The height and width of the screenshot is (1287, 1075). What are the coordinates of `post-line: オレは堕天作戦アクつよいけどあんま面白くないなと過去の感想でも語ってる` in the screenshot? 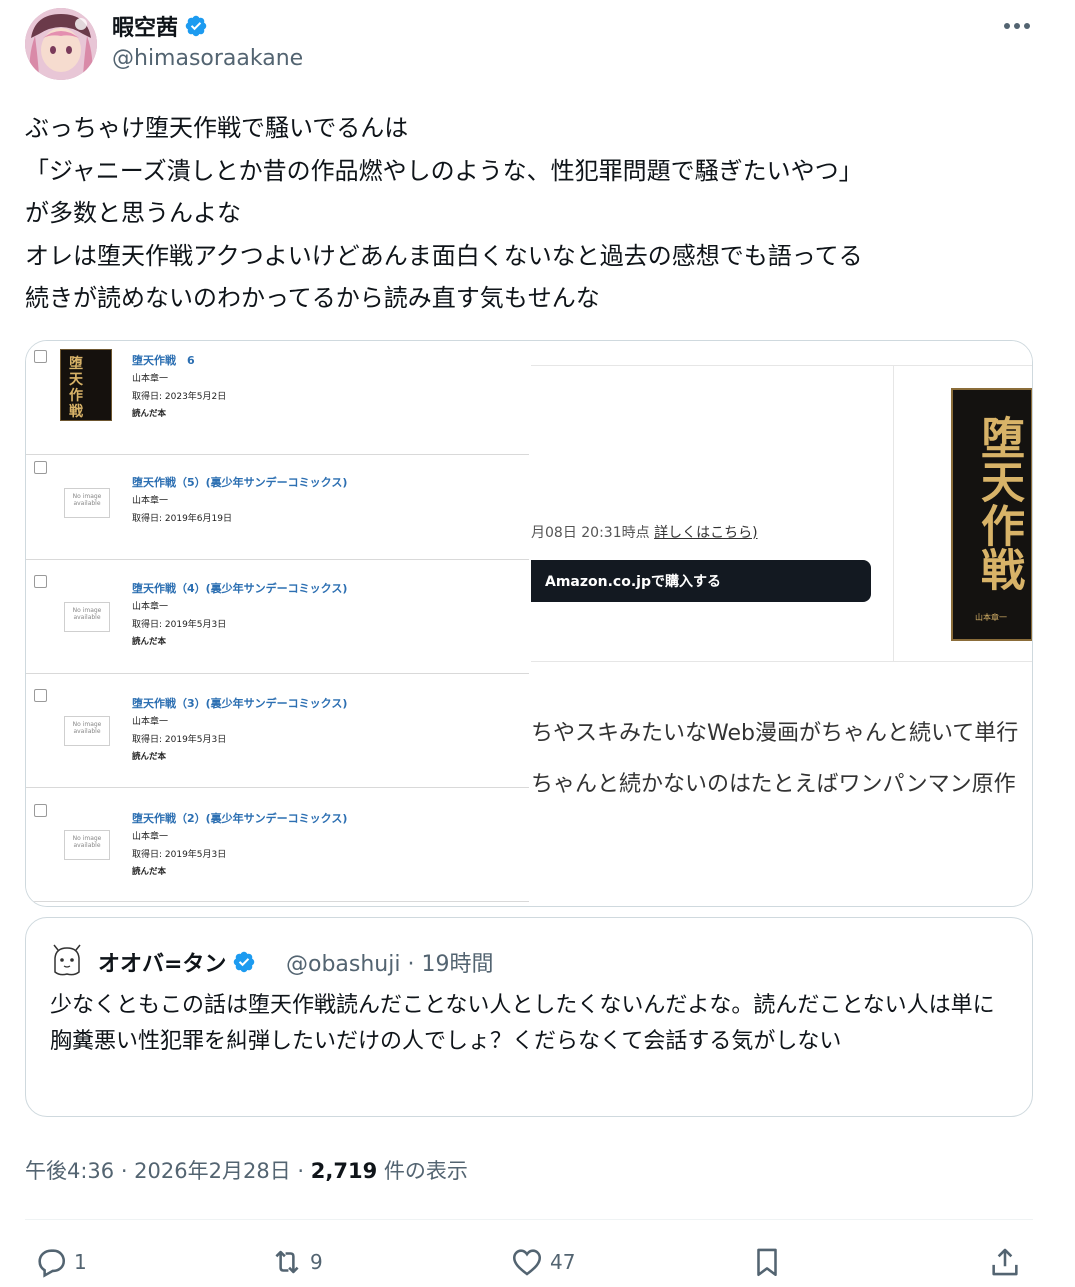 It's located at (444, 255).